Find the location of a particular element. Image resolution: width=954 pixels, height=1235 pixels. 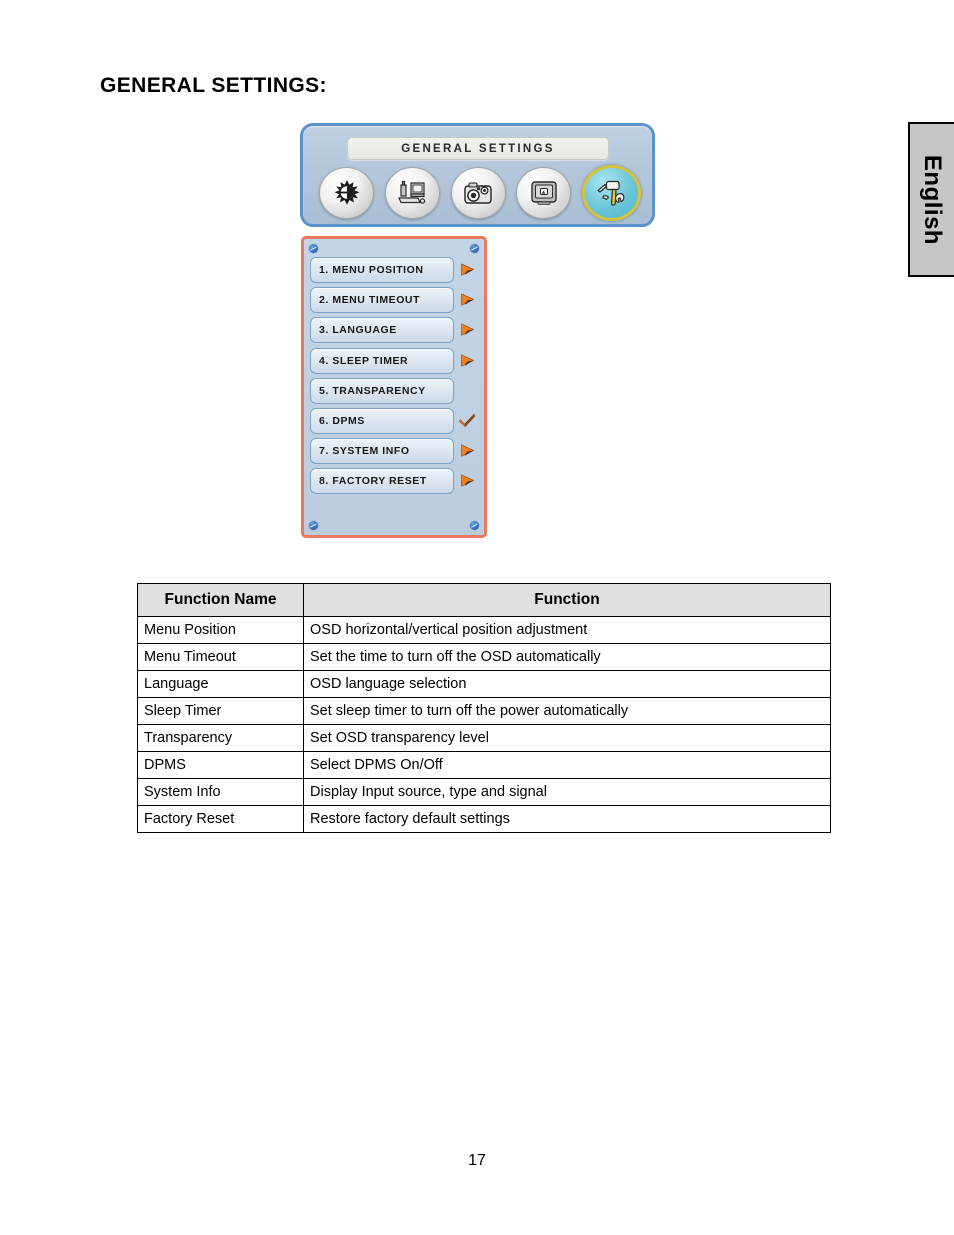

osd-menu-item-menu-position: 1. MENU POSITION is located at coordinates (382, 270).